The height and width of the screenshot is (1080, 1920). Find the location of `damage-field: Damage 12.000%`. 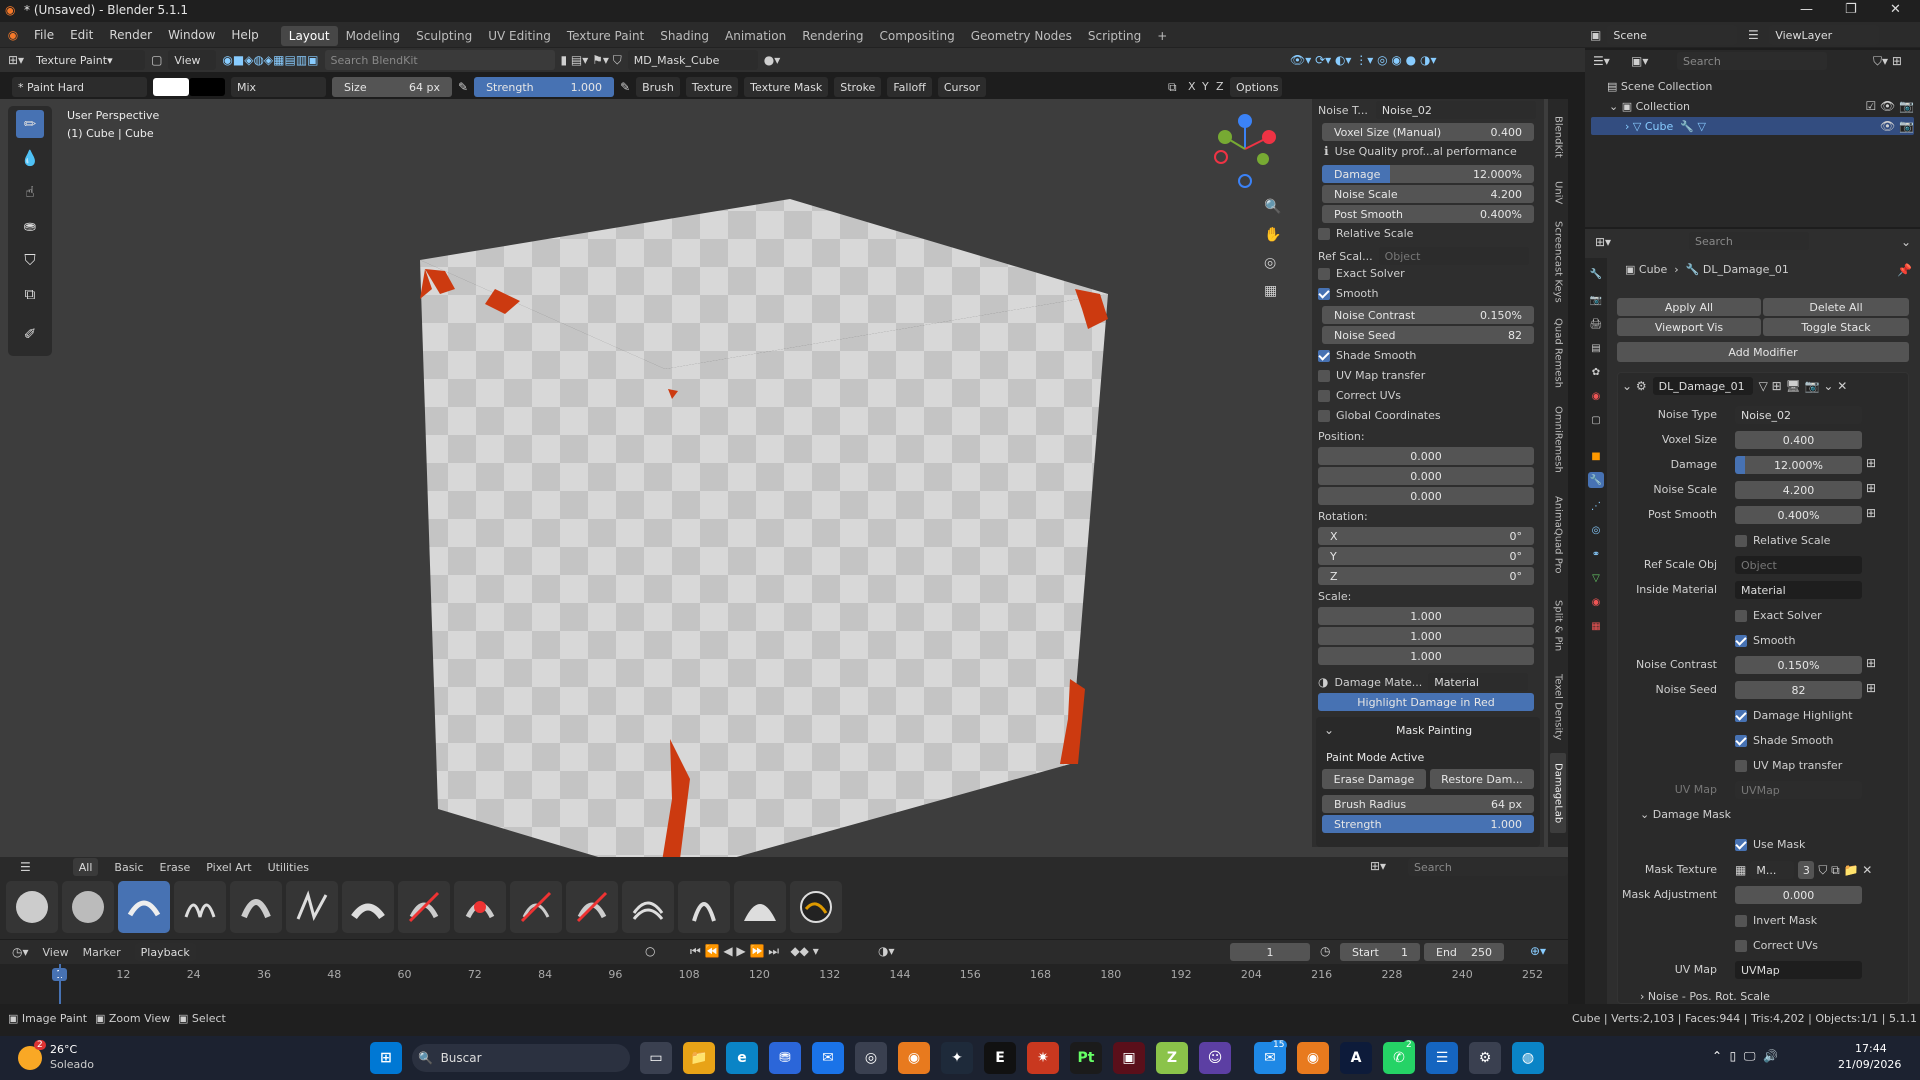

damage-field: Damage 12.000% is located at coordinates (1428, 174).